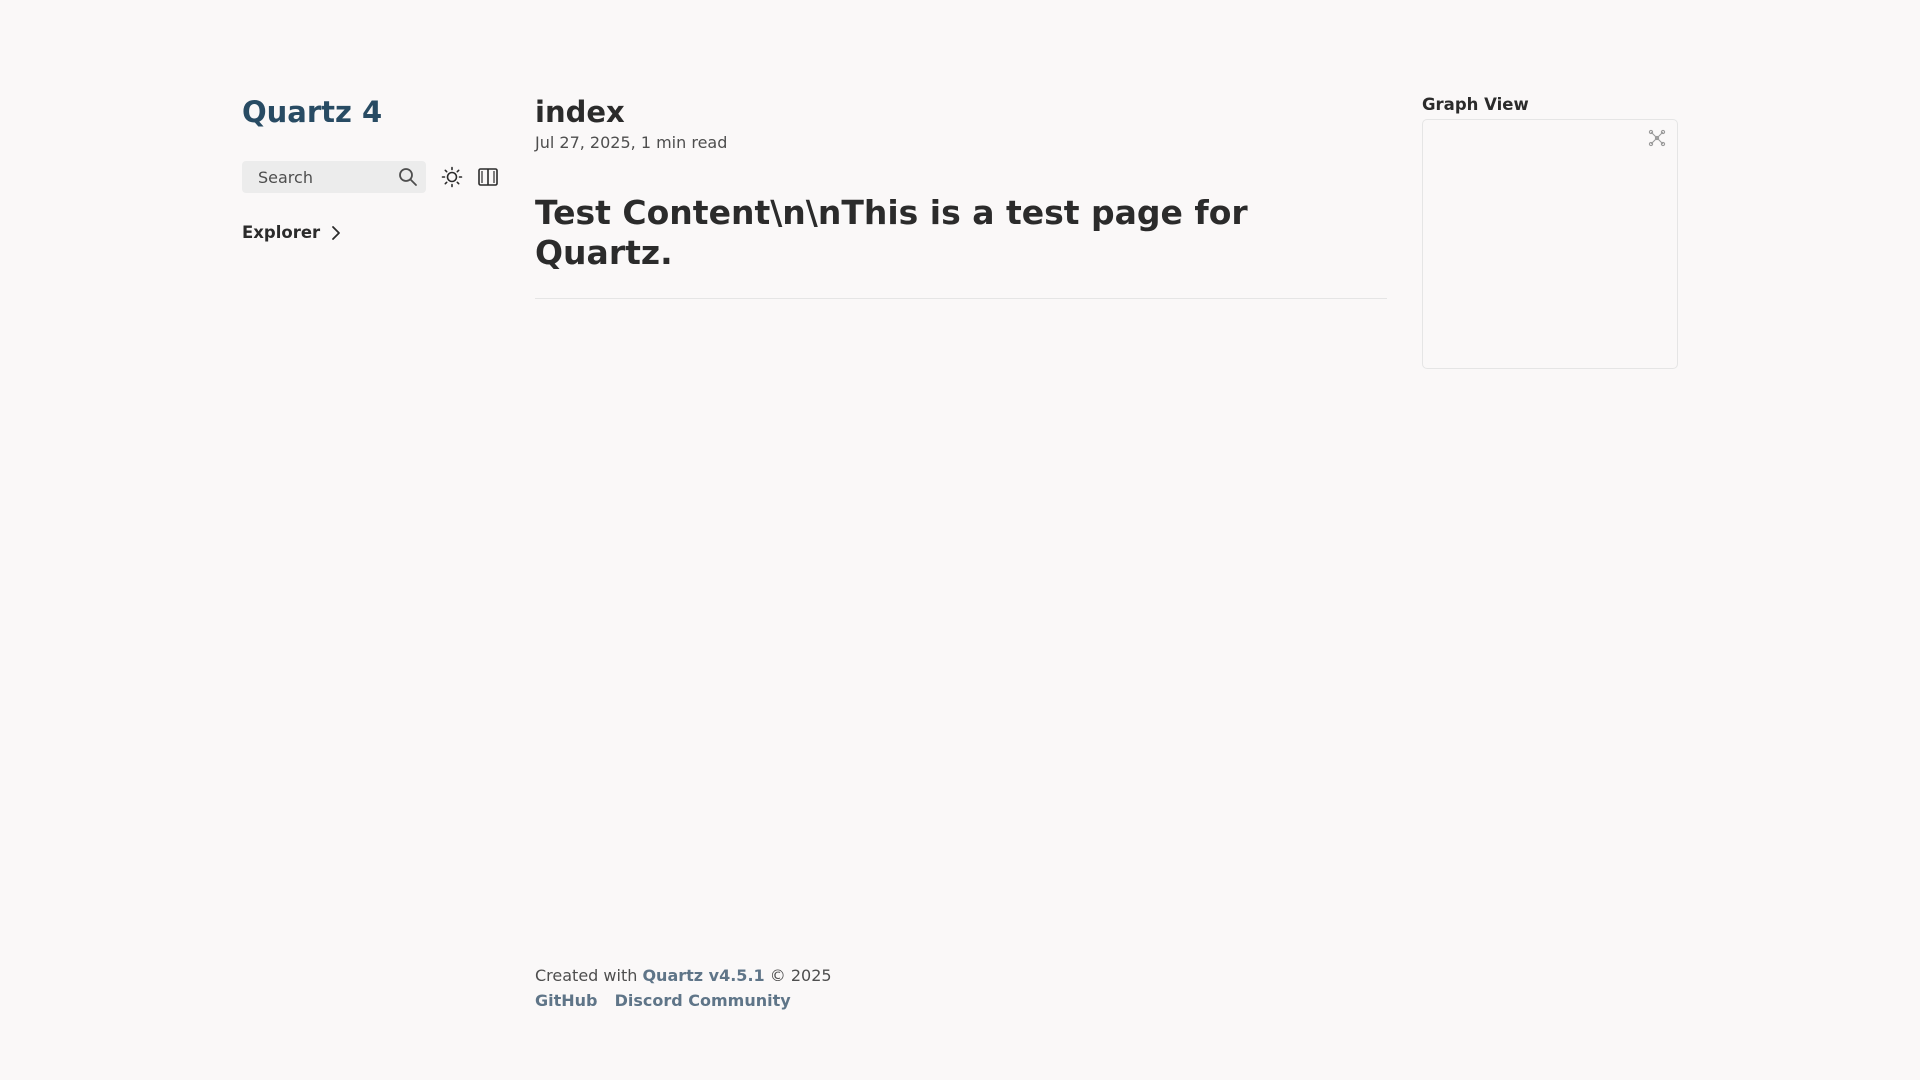 This screenshot has height=1080, width=1920. I want to click on right-sidebar: Graph View, so click(1550, 231).